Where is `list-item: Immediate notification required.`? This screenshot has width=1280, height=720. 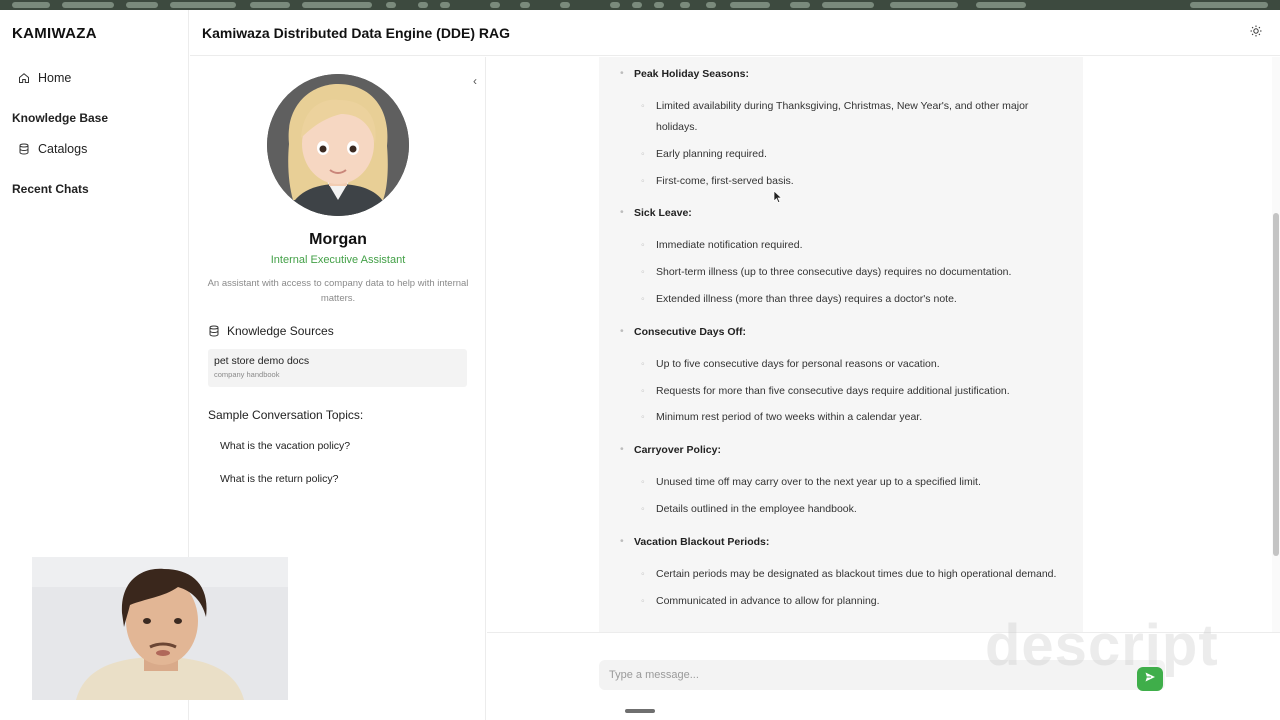
list-item: Immediate notification required. is located at coordinates (853, 245).